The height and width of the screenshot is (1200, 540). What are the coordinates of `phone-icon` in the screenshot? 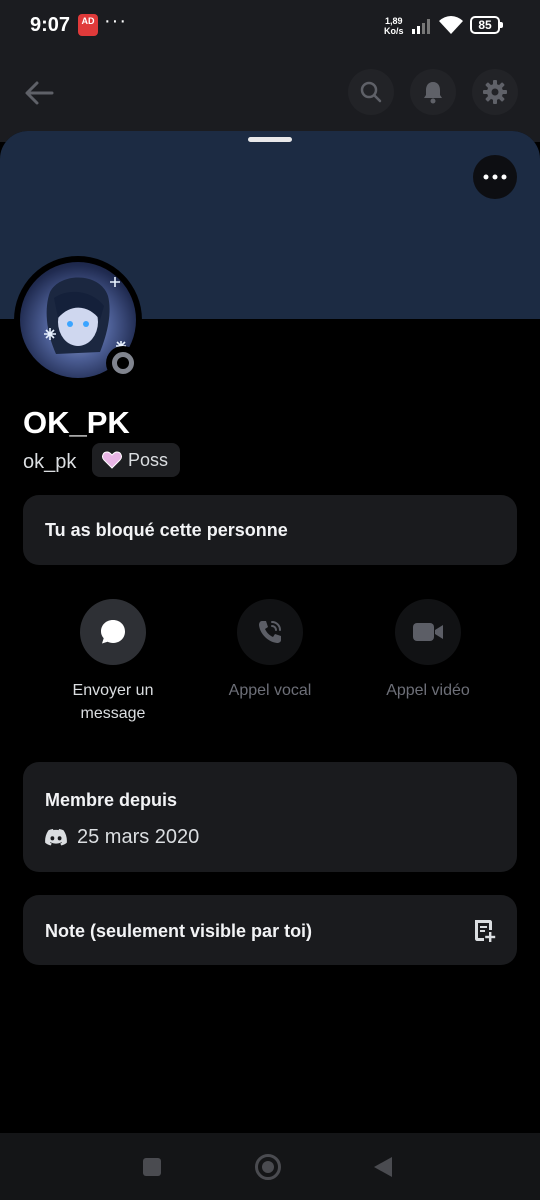 It's located at (270, 632).